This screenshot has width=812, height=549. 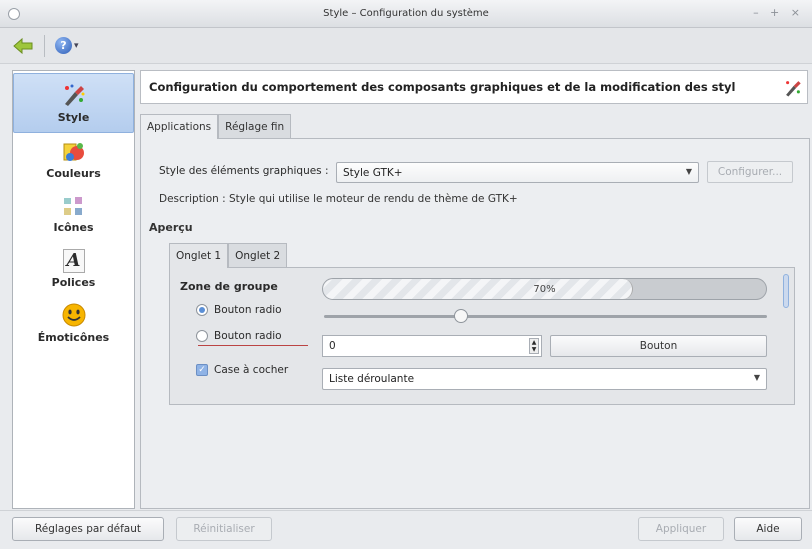 I want to click on emoticons-smiley-icon, so click(x=74, y=315).